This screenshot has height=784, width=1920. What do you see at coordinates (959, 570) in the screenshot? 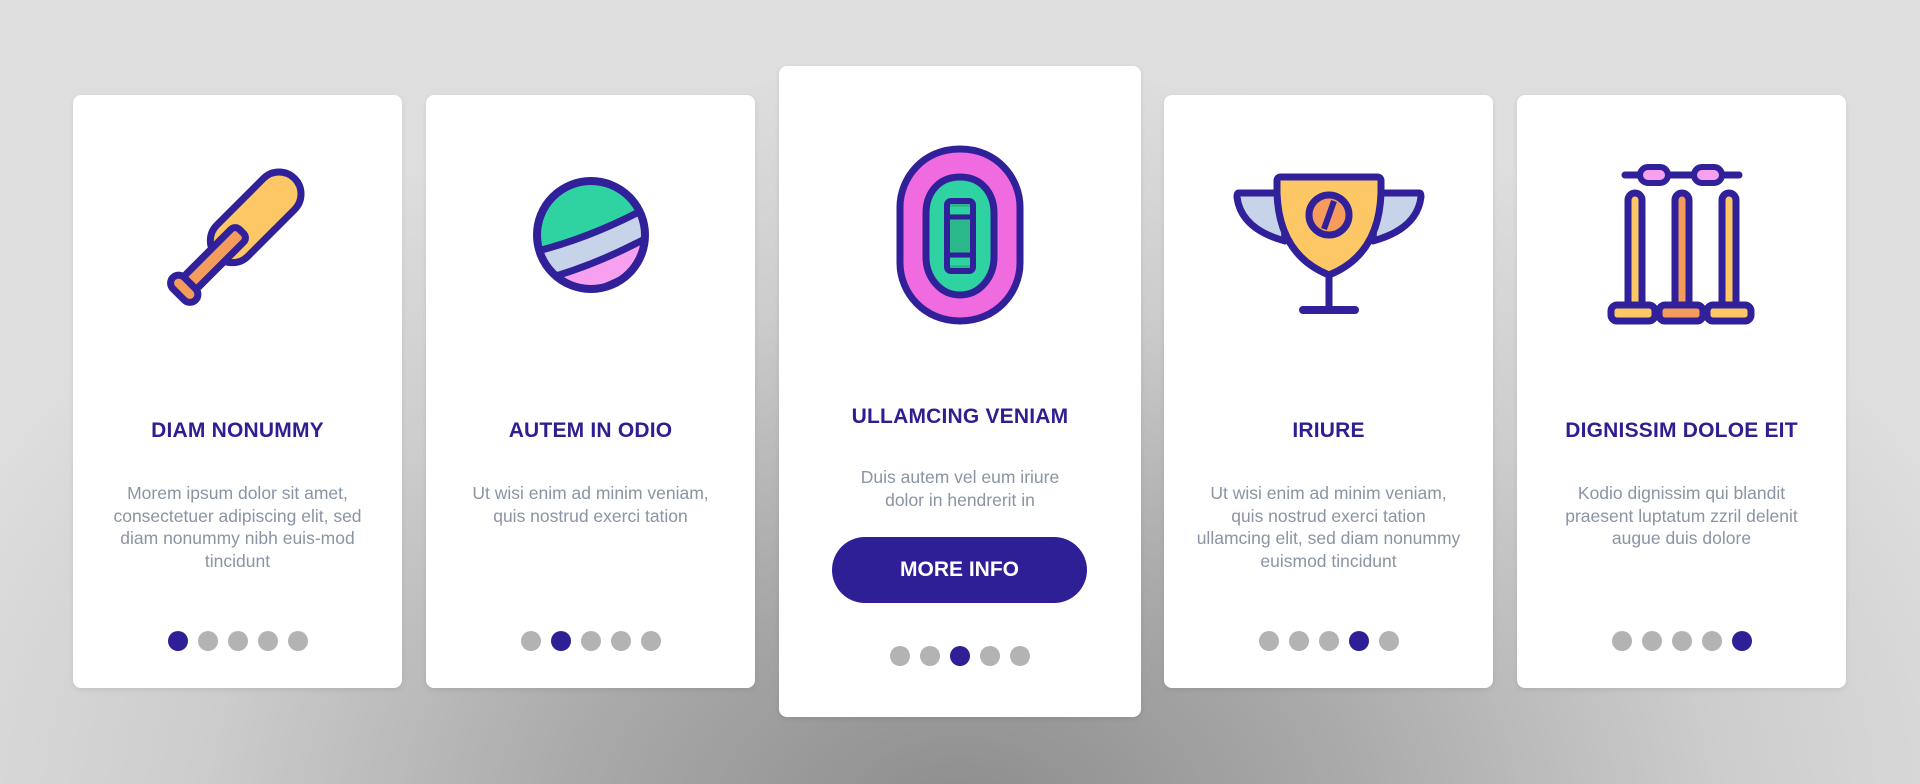
I see `more-info-button: MORE INFO` at bounding box center [959, 570].